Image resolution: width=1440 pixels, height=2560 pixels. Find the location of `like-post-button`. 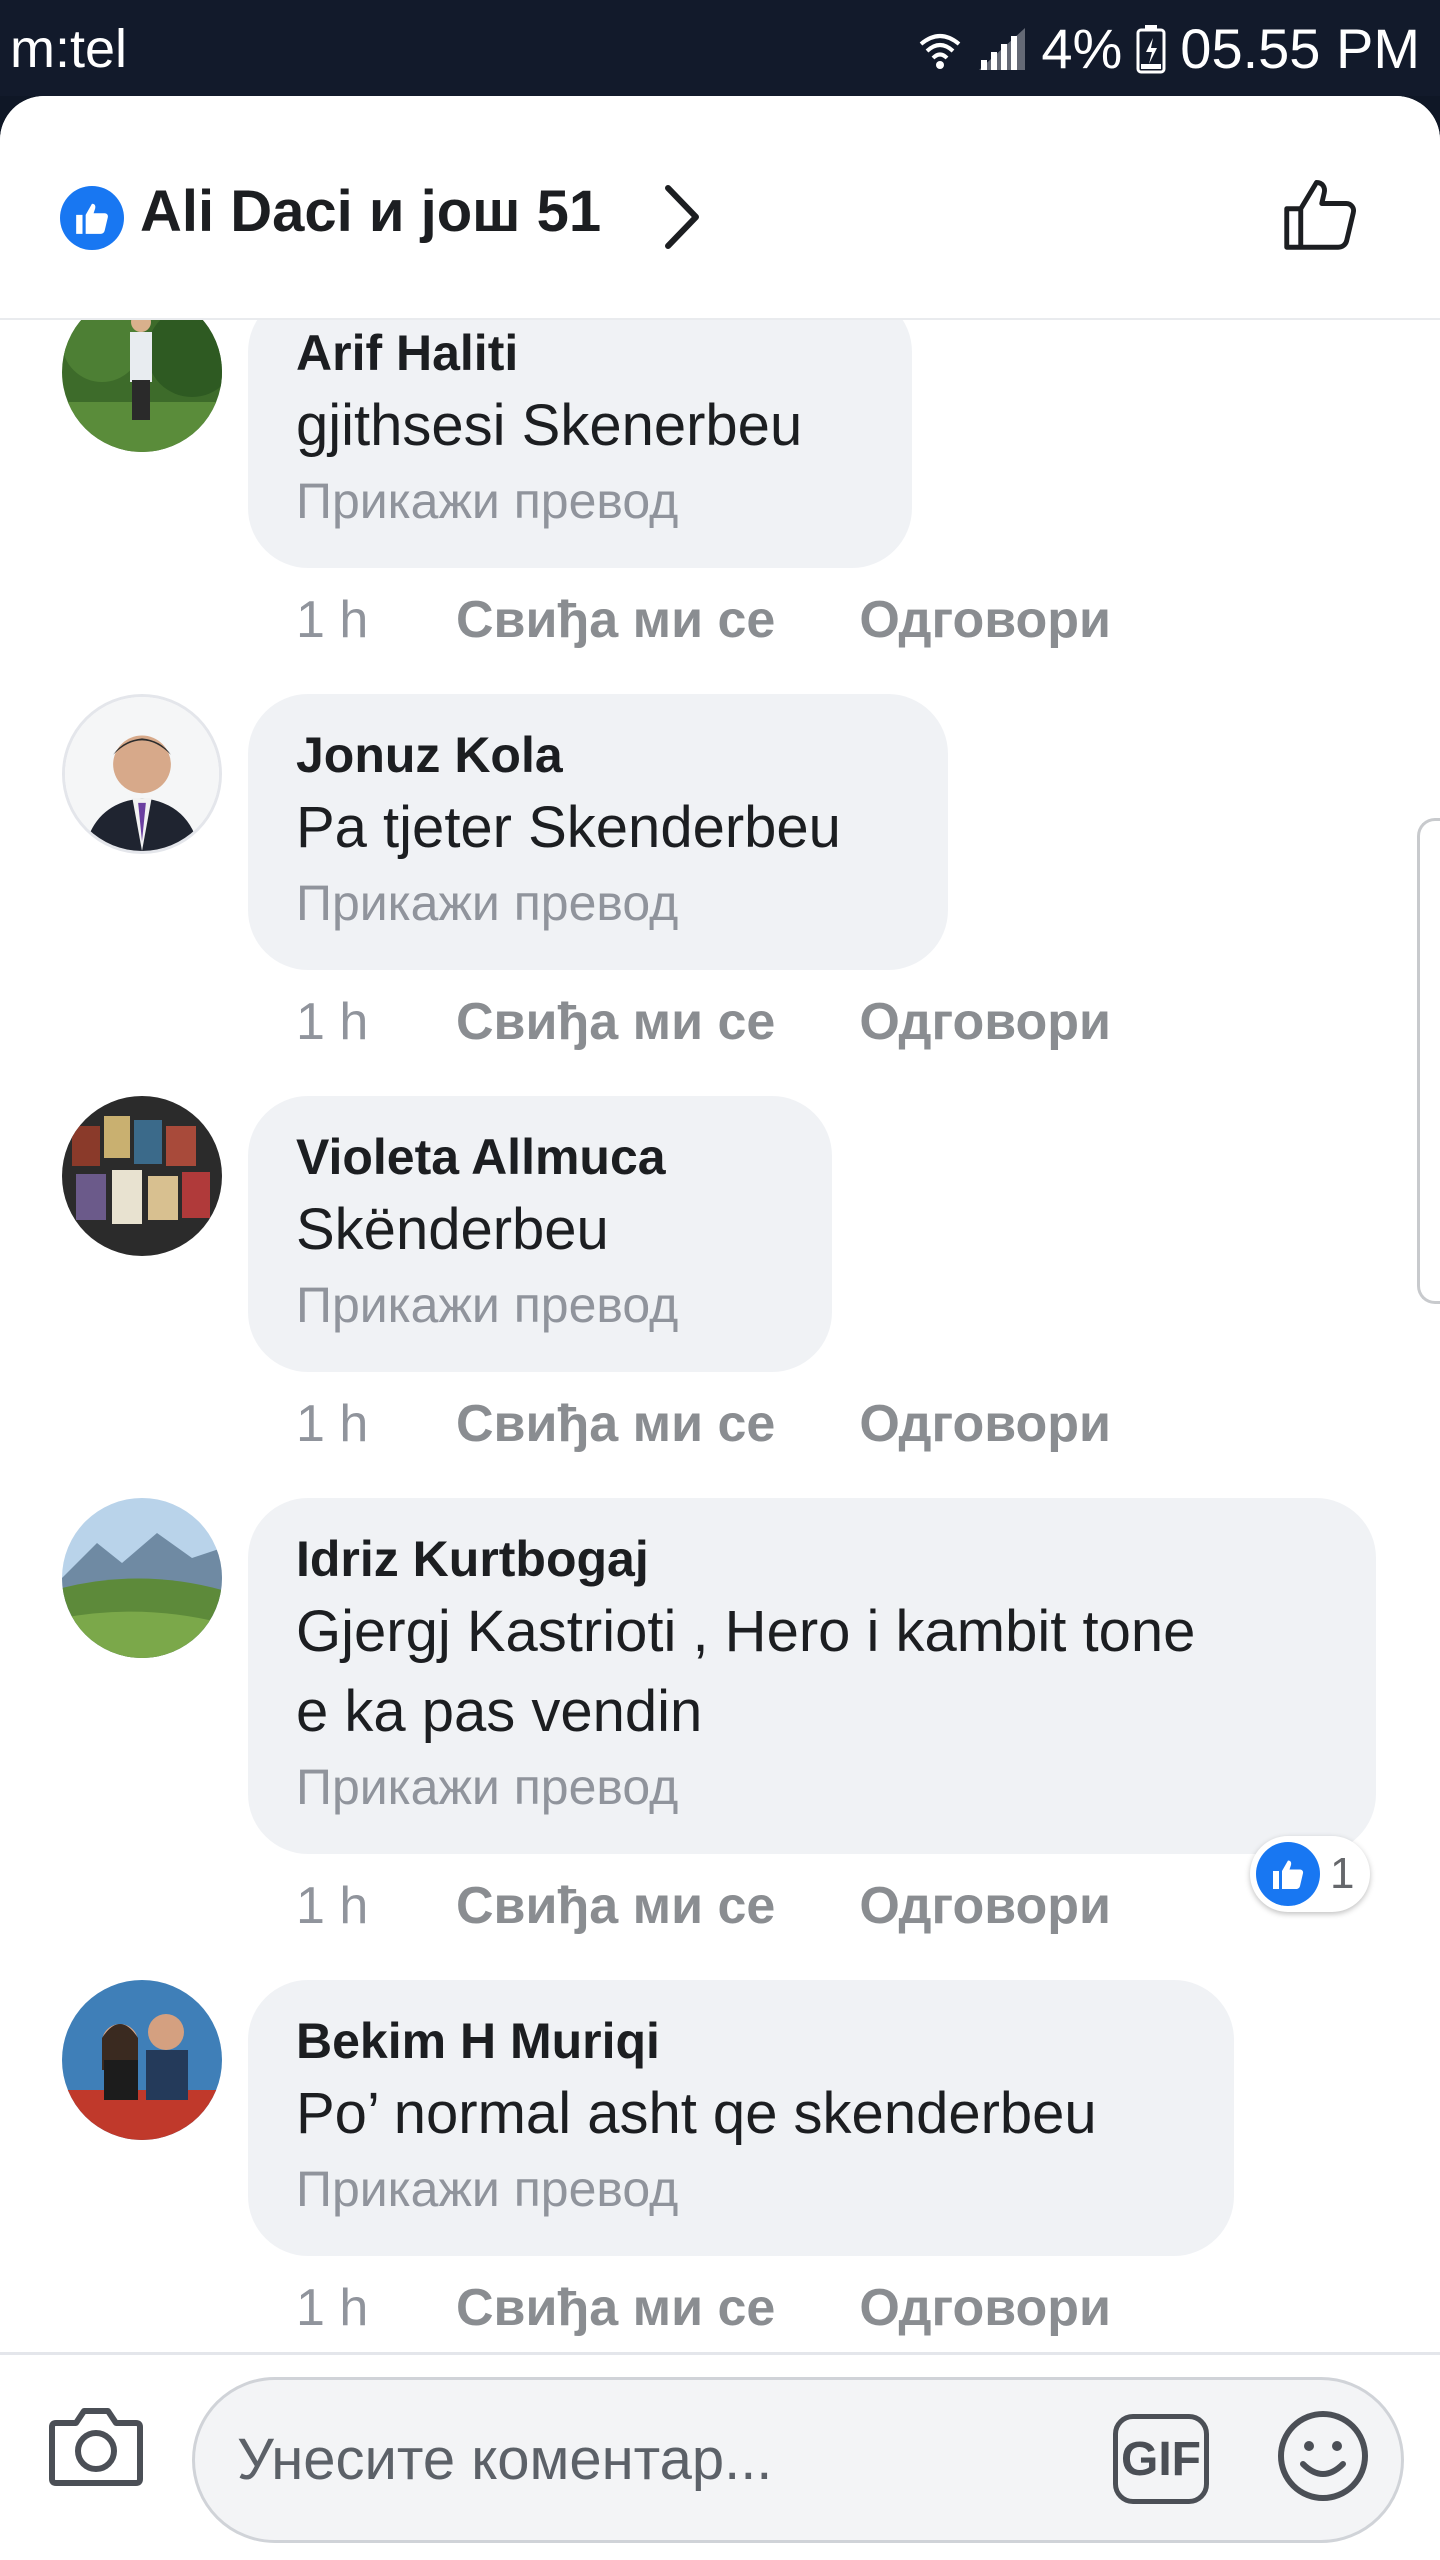

like-post-button is located at coordinates (1320, 216).